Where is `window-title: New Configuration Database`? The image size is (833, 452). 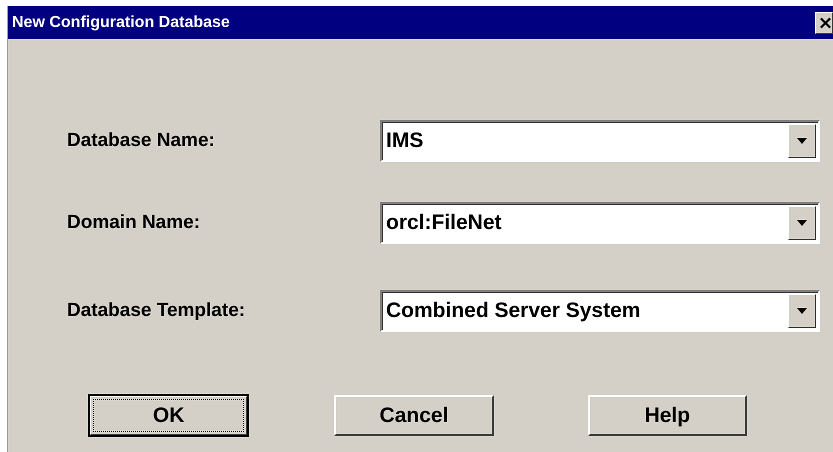
window-title: New Configuration Database is located at coordinates (120, 23).